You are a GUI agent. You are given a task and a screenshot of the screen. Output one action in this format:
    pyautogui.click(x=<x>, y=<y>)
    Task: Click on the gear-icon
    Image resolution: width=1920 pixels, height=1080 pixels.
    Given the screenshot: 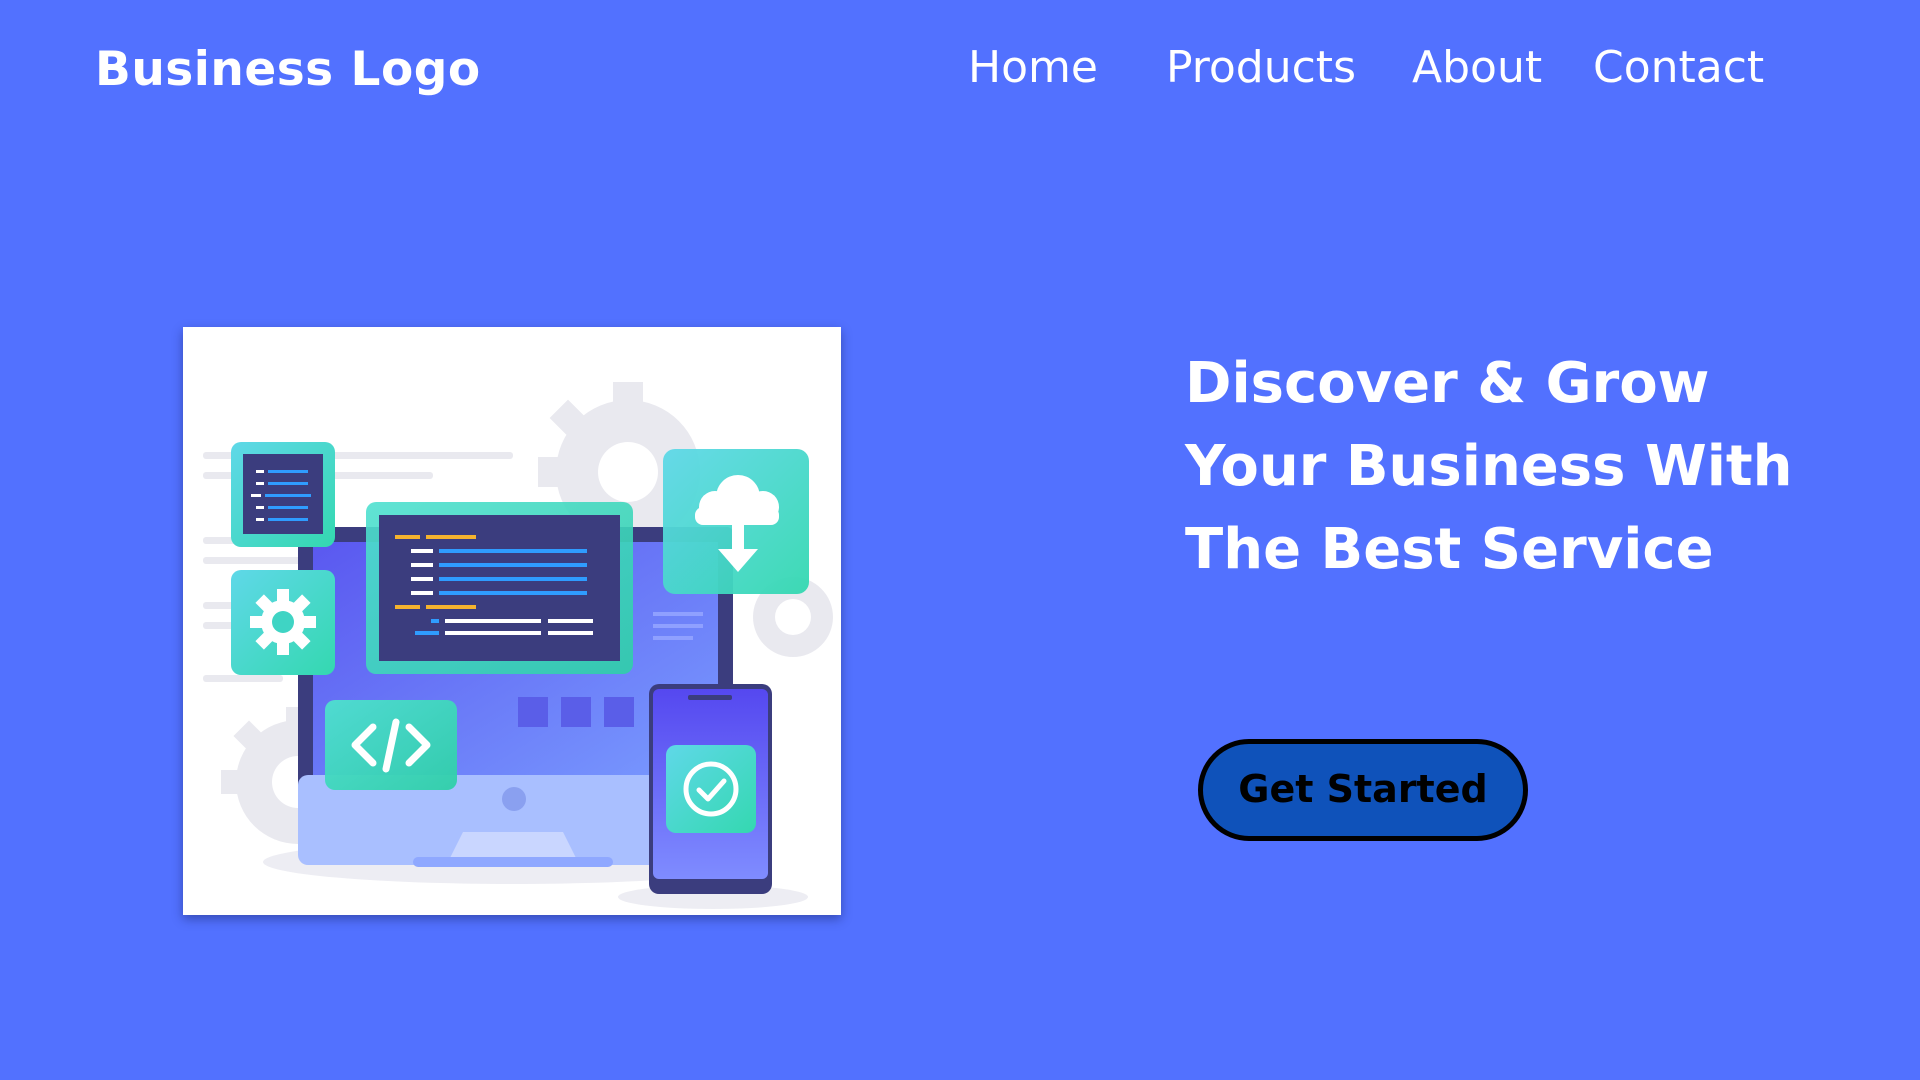 What is the action you would take?
    pyautogui.click(x=283, y=622)
    